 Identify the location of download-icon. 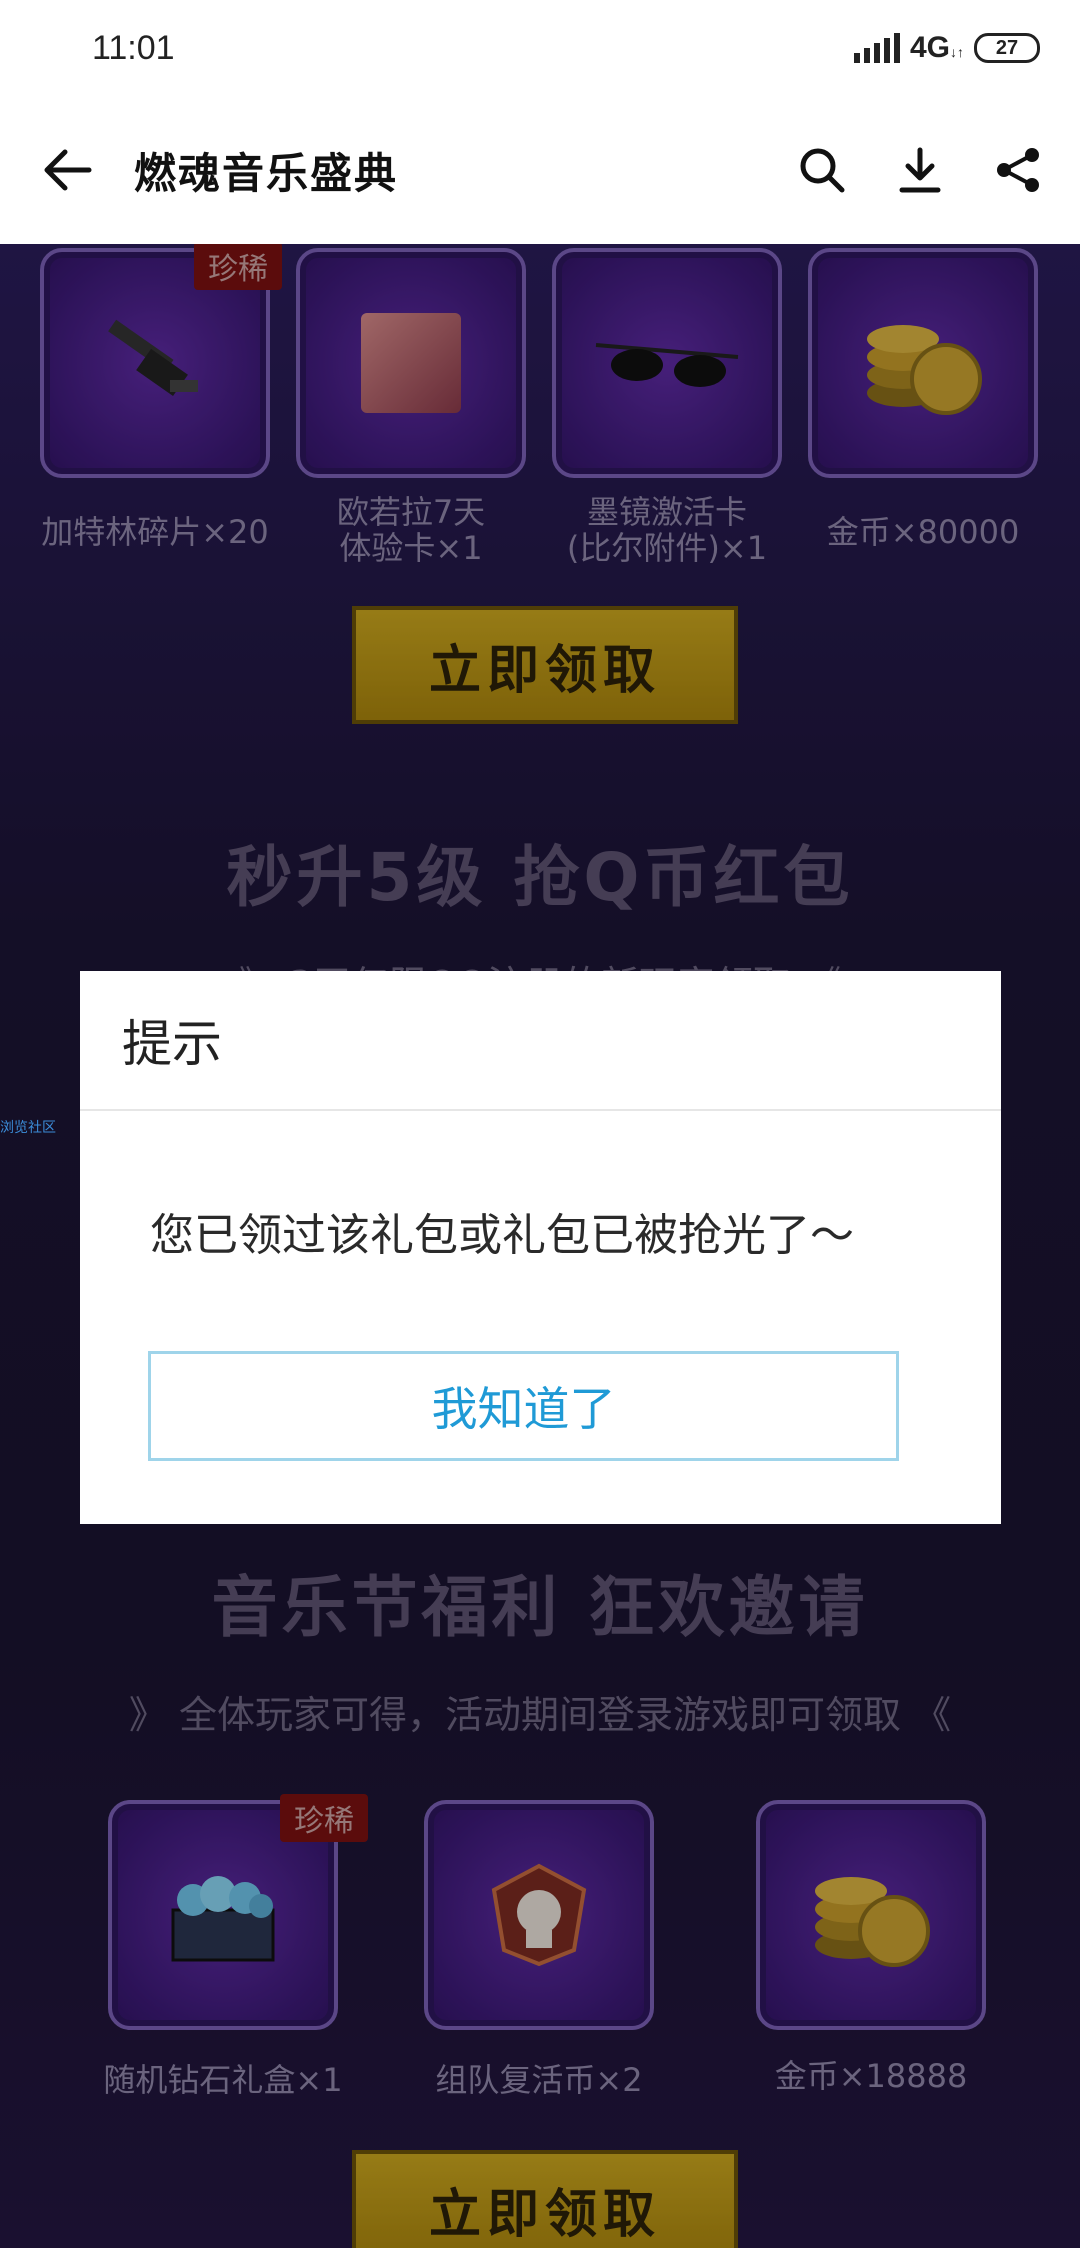
(920, 170).